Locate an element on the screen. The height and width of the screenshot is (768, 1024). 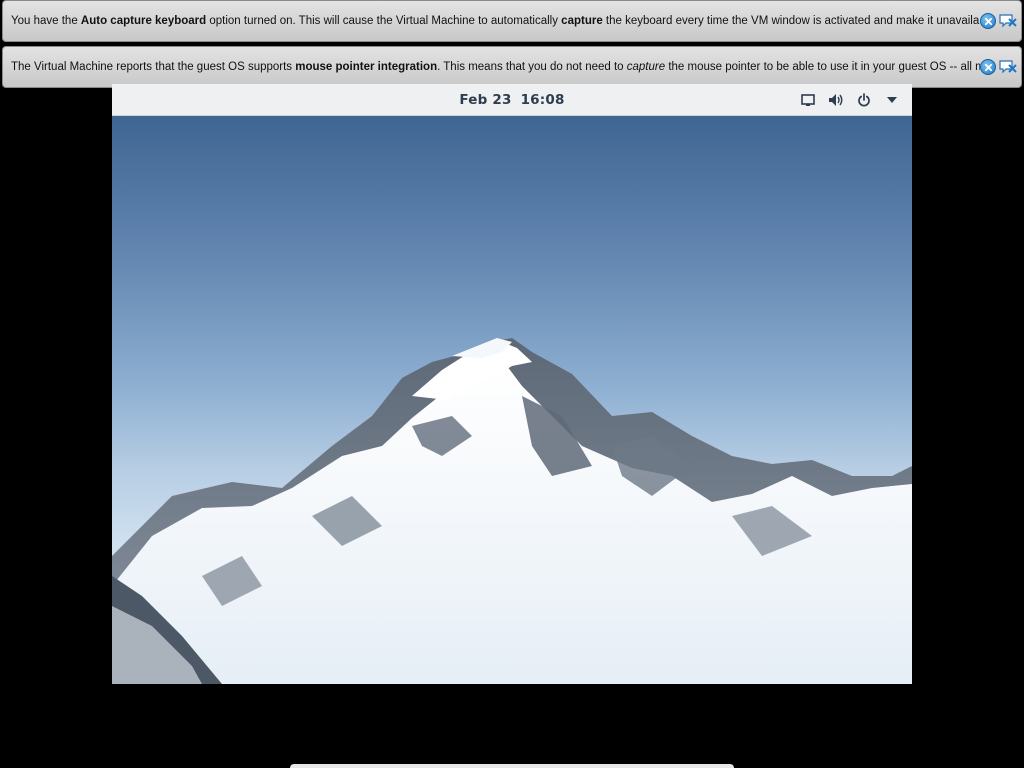
power-icon is located at coordinates (864, 100).